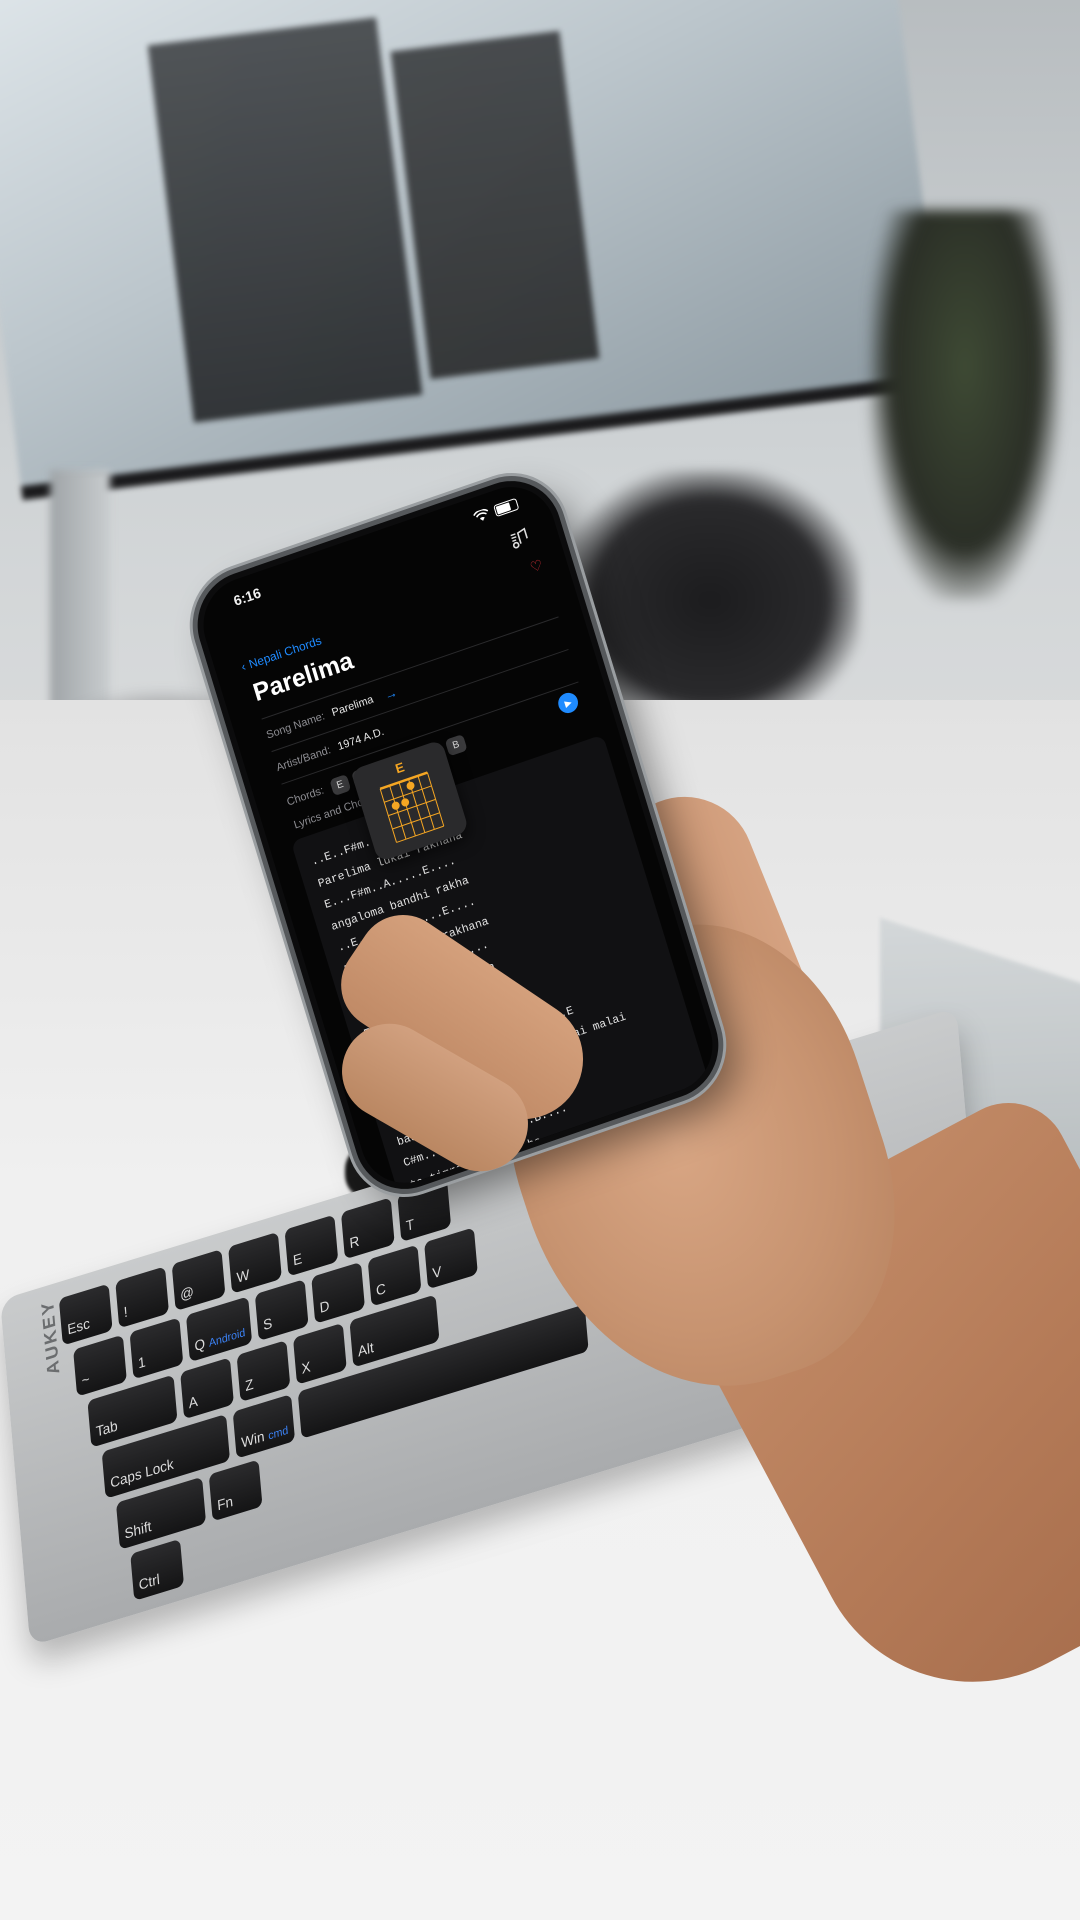 The image size is (1080, 1920). Describe the element at coordinates (267, 1324) in the screenshot. I see `key-label: S` at that location.